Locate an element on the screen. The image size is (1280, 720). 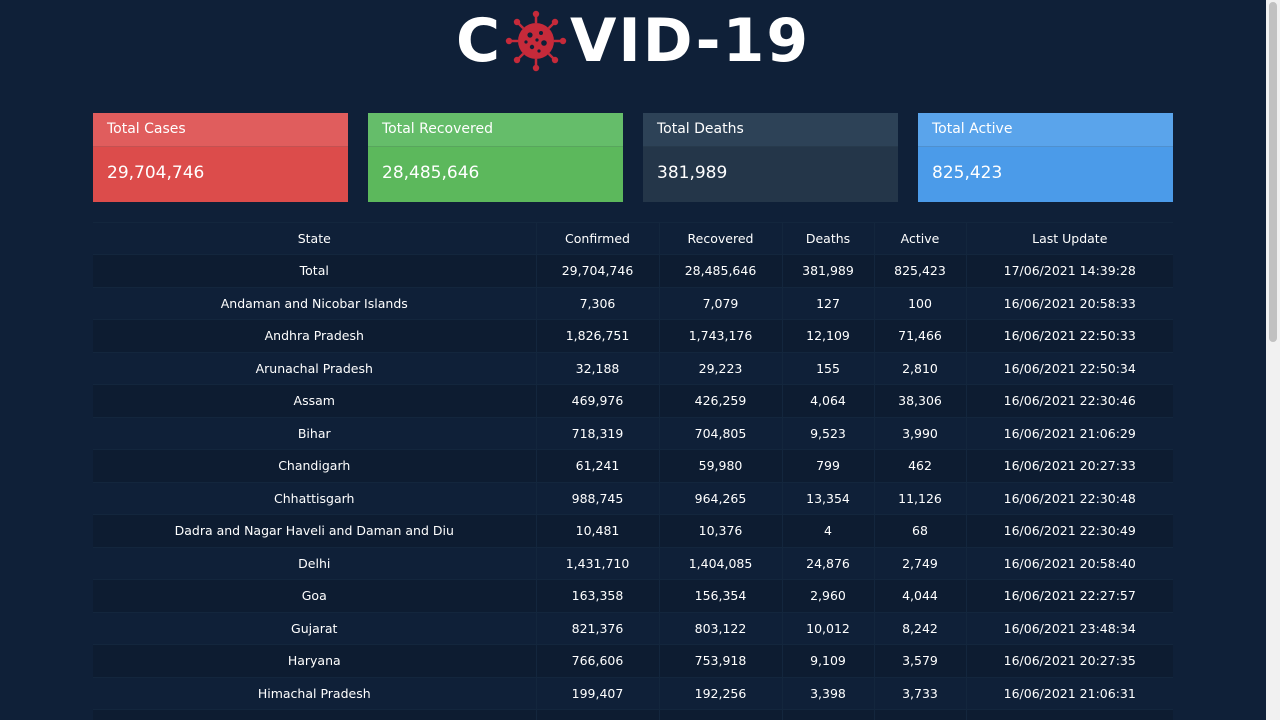
cell-last-update: 16/06/2021 20:58:40 is located at coordinates (1069, 563).